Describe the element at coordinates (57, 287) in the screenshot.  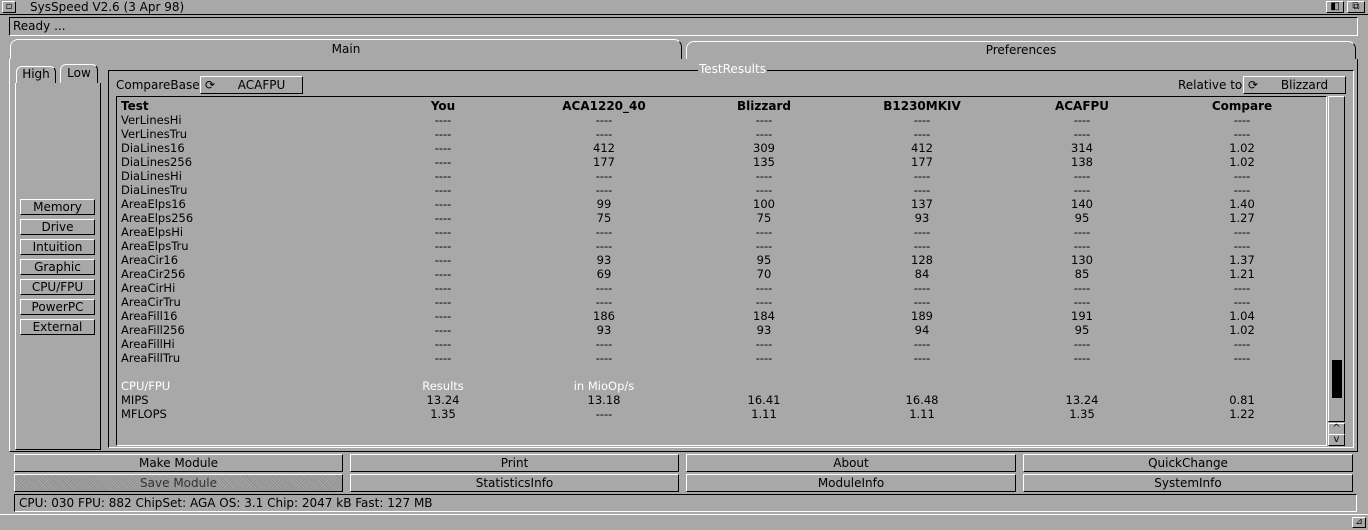
I see `category-cpufpu-button: CPU/FPU` at that location.